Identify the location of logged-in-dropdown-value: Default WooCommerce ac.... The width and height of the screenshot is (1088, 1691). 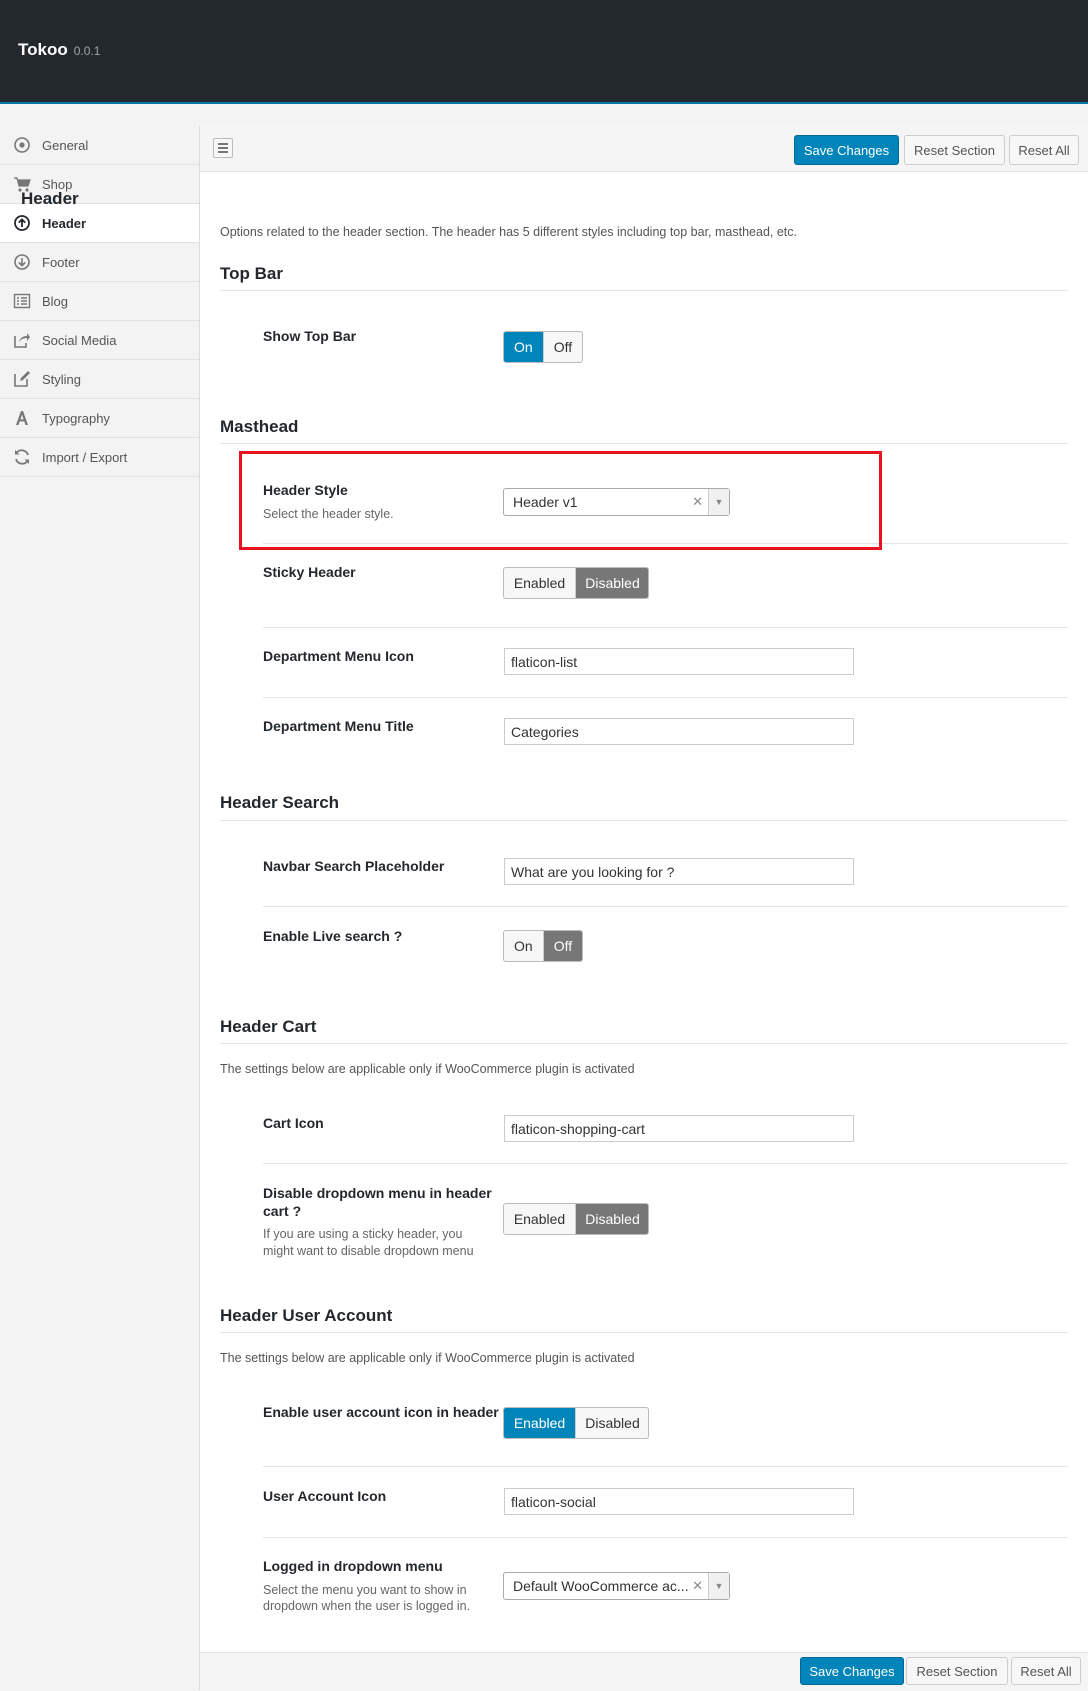
(600, 1586).